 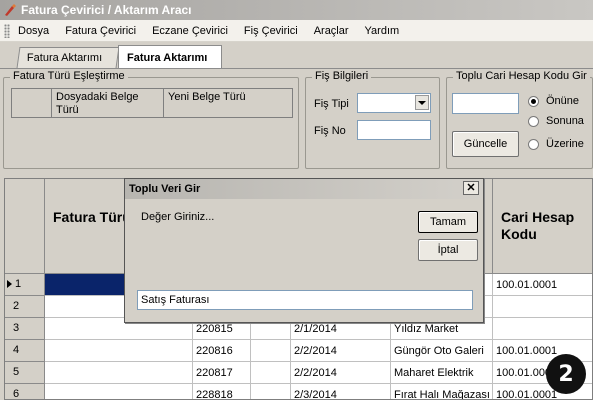 I want to click on radio-uzerine: Üzerine, so click(x=556, y=144).